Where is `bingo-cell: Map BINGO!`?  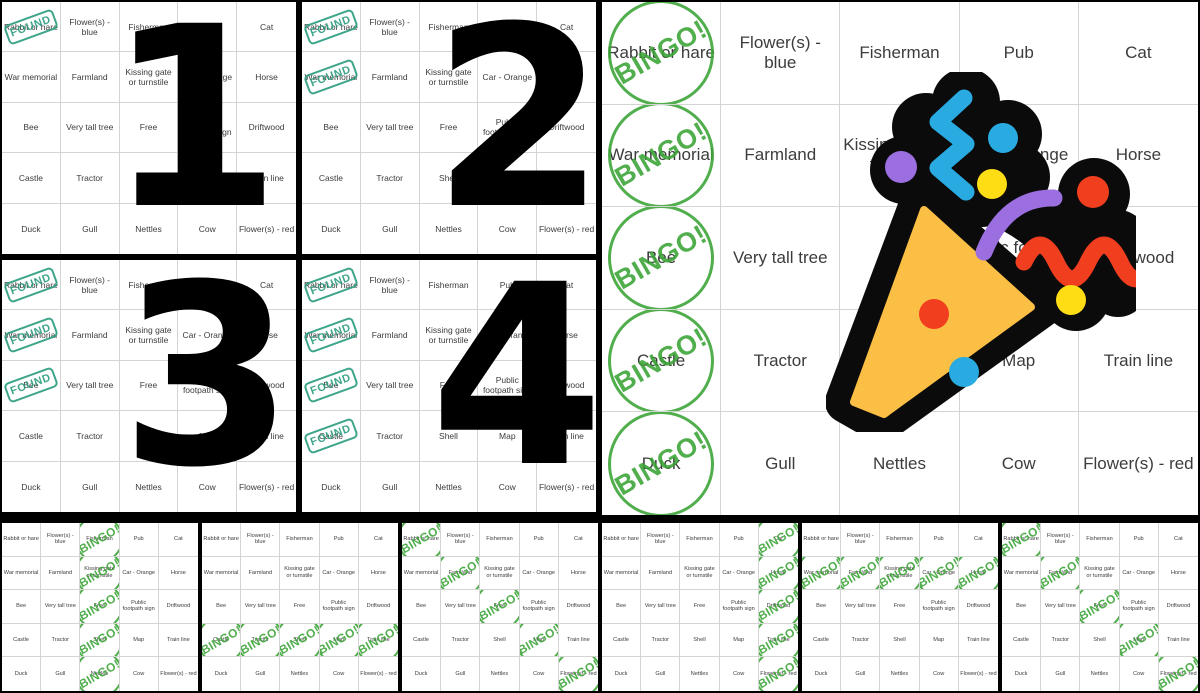 bingo-cell: Map BINGO! is located at coordinates (339, 640).